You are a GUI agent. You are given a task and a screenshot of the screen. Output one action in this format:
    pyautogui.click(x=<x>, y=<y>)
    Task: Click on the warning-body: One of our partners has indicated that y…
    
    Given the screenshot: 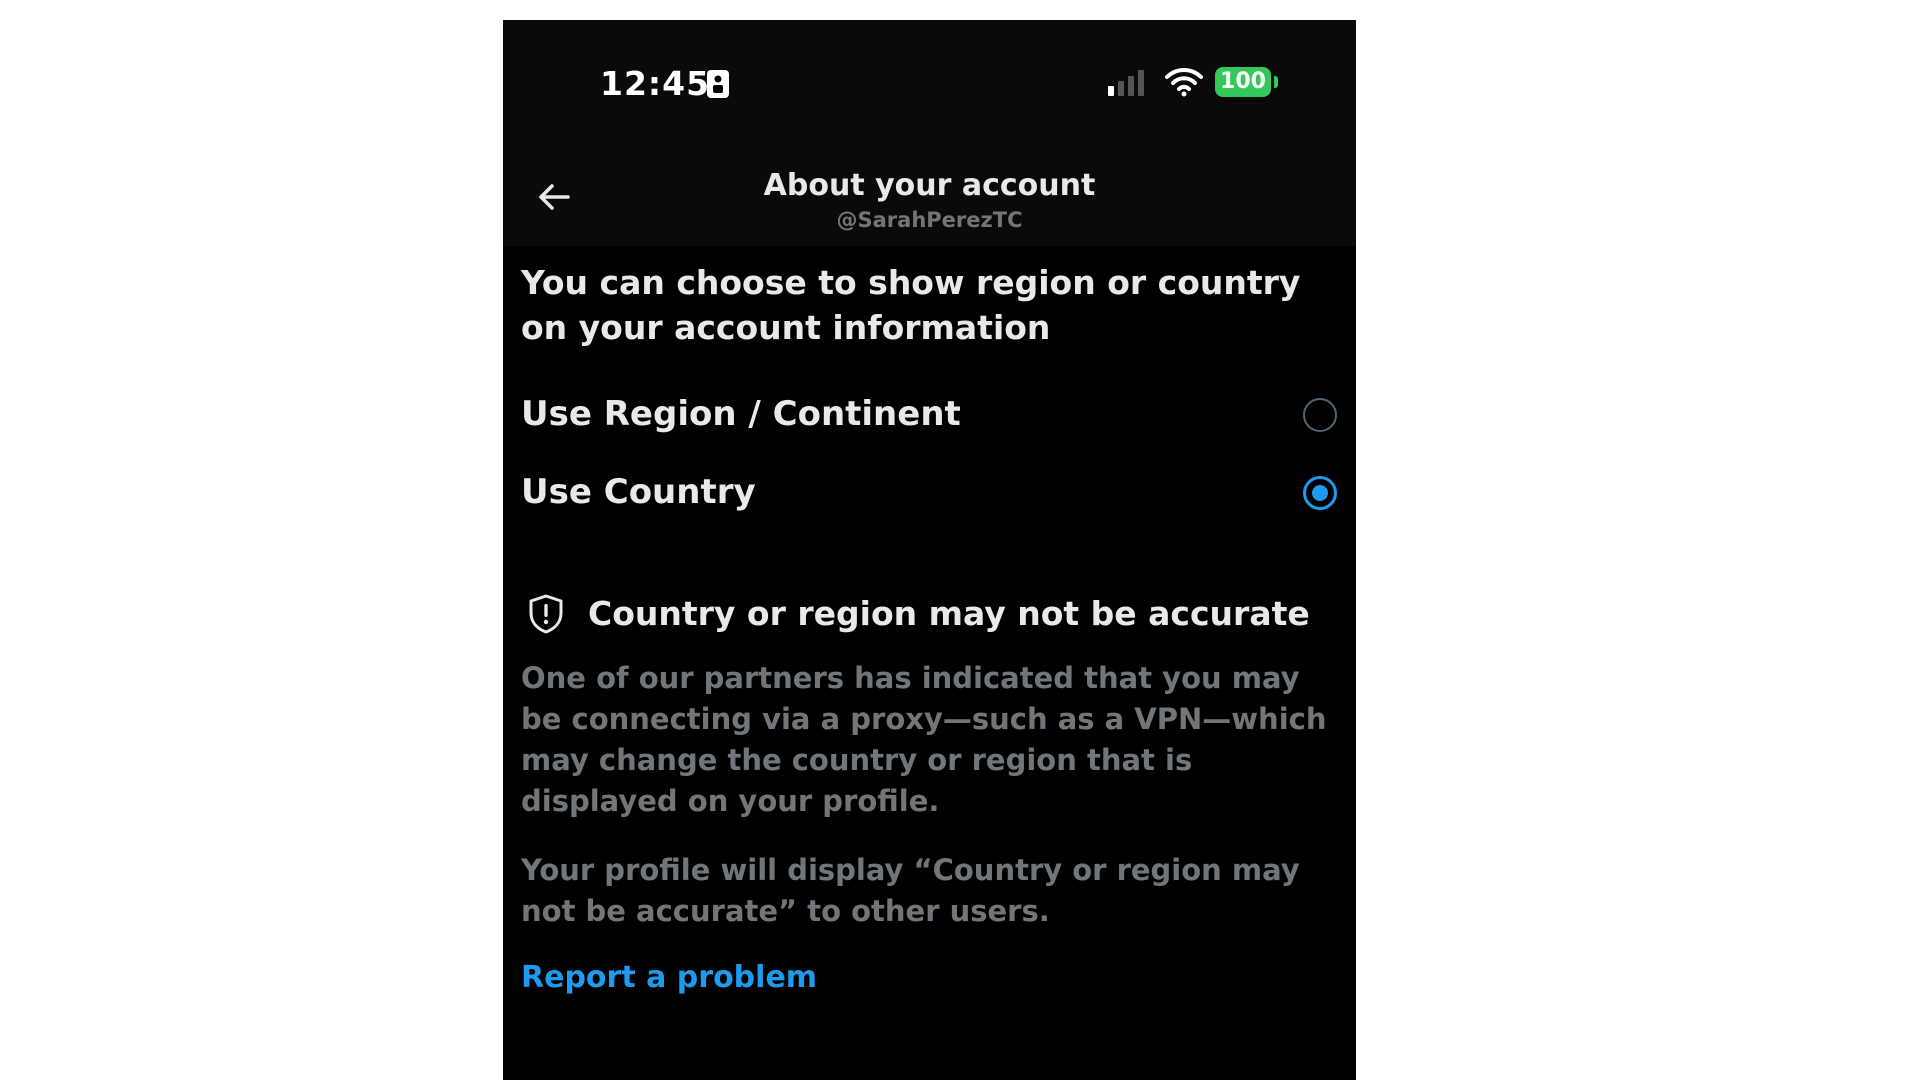 What is the action you would take?
    pyautogui.click(x=924, y=739)
    